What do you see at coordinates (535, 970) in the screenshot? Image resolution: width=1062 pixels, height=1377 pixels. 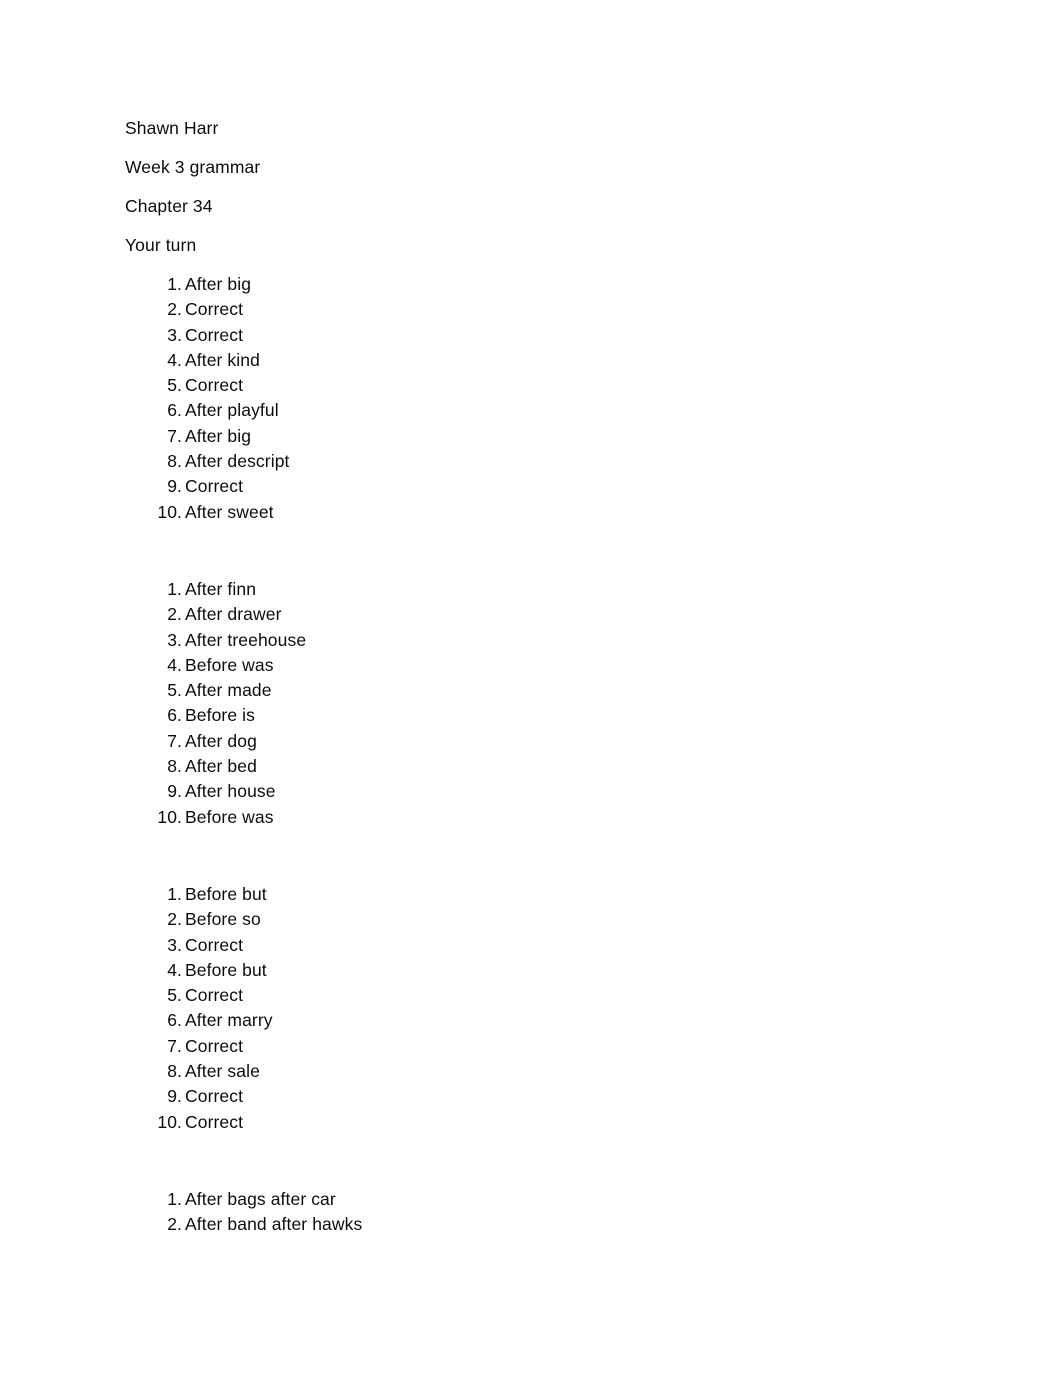 I see `list-item: 4. Before but` at bounding box center [535, 970].